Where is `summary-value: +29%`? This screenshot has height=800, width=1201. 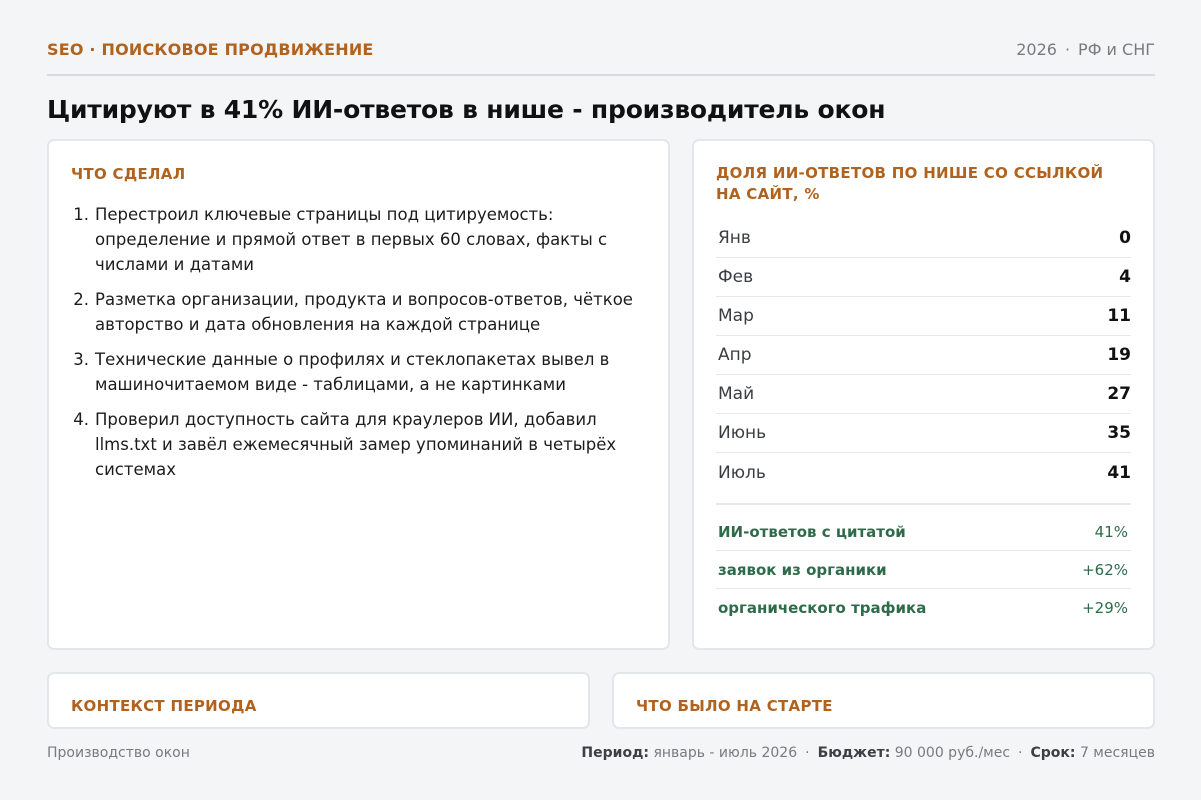
summary-value: +29% is located at coordinates (1105, 608).